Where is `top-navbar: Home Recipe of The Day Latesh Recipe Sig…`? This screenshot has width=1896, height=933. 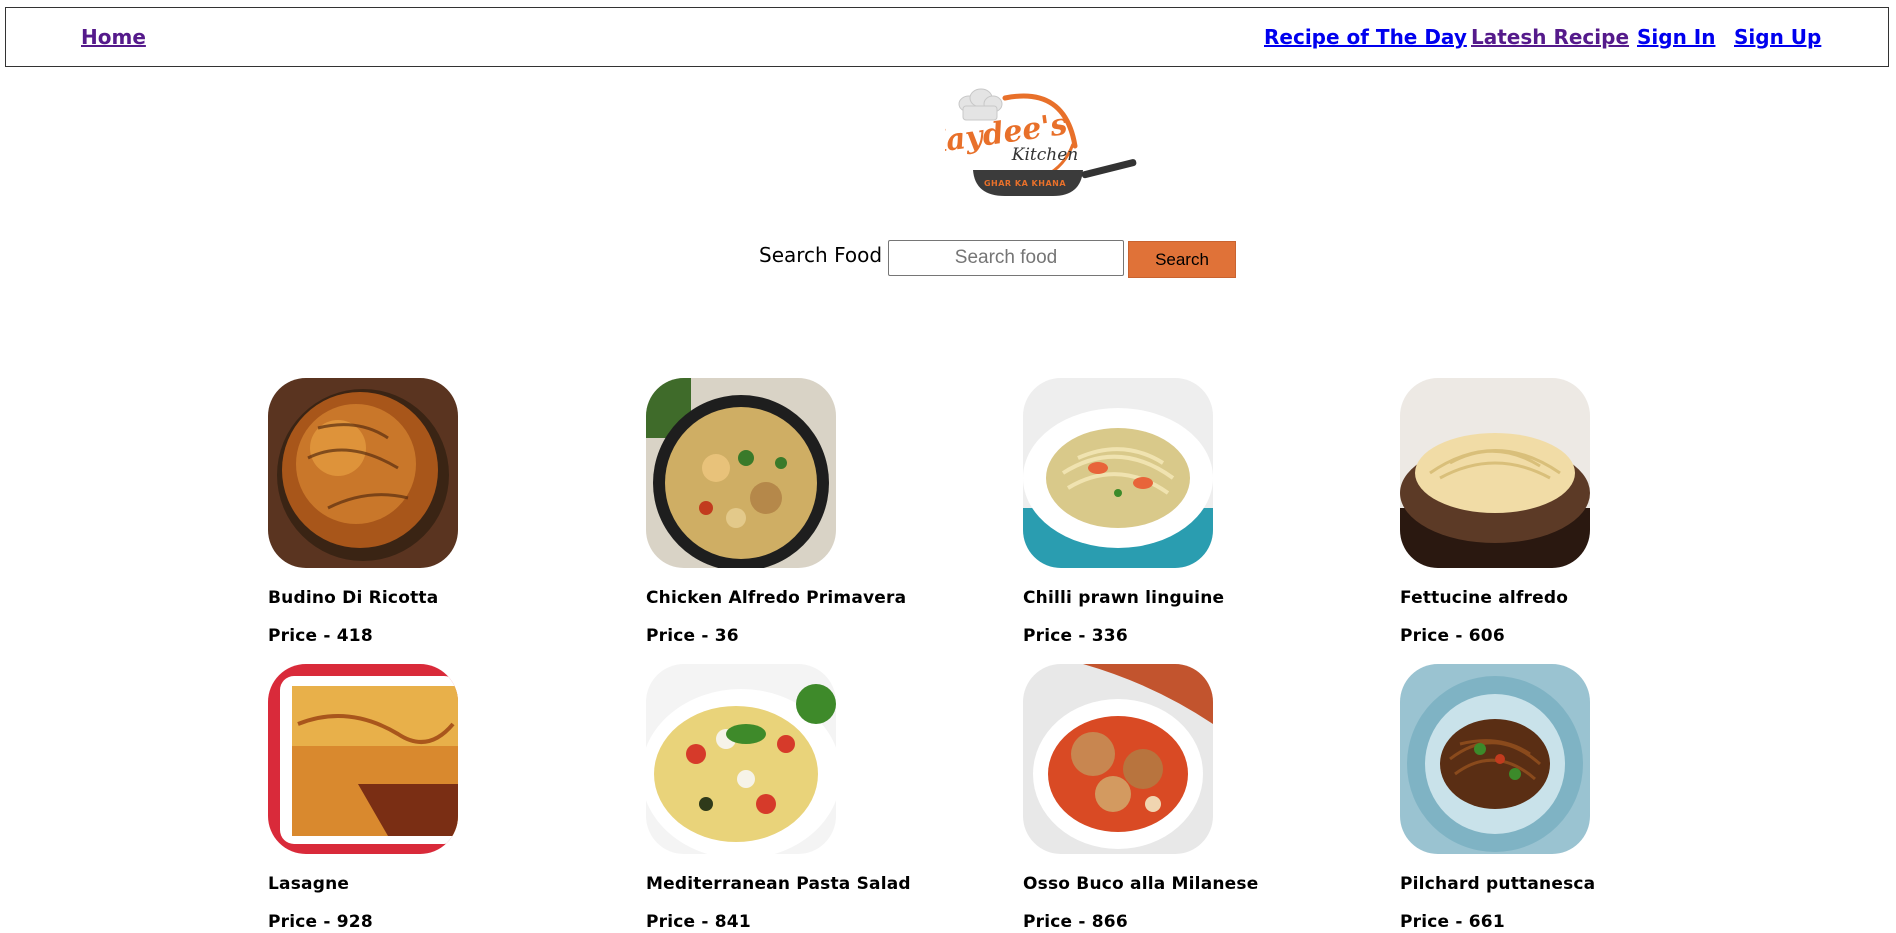 top-navbar: Home Recipe of The Day Latesh Recipe Sig… is located at coordinates (947, 37).